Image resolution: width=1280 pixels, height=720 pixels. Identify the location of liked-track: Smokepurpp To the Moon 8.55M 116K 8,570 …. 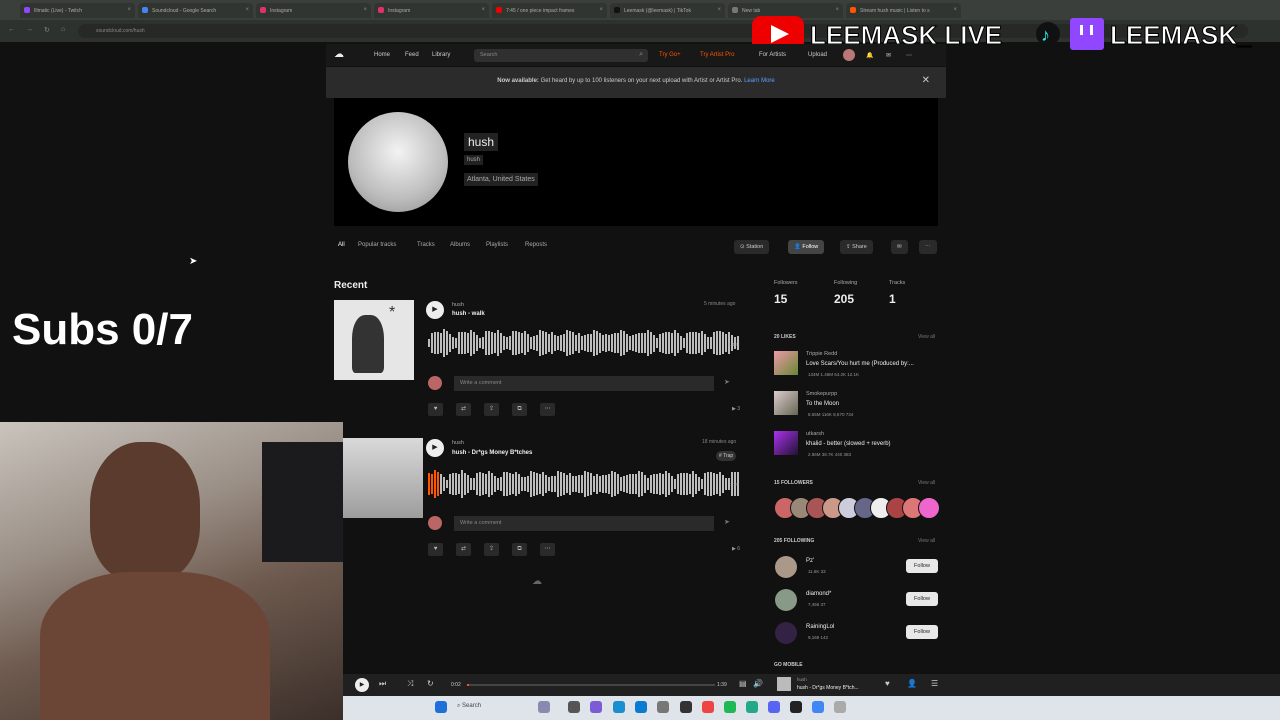
(859, 406).